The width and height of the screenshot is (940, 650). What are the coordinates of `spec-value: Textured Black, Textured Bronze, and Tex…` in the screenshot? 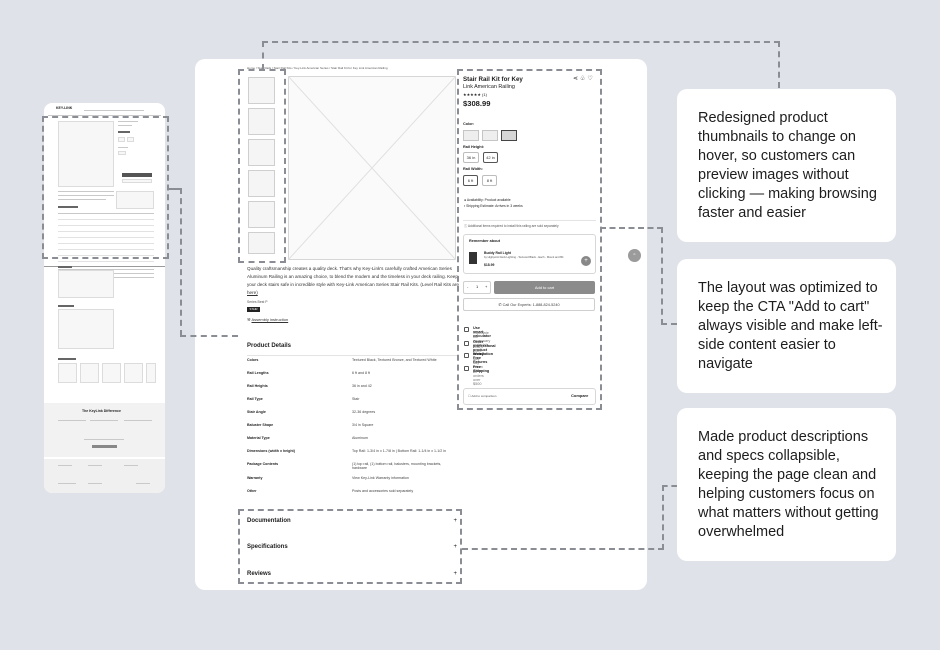 It's located at (394, 360).